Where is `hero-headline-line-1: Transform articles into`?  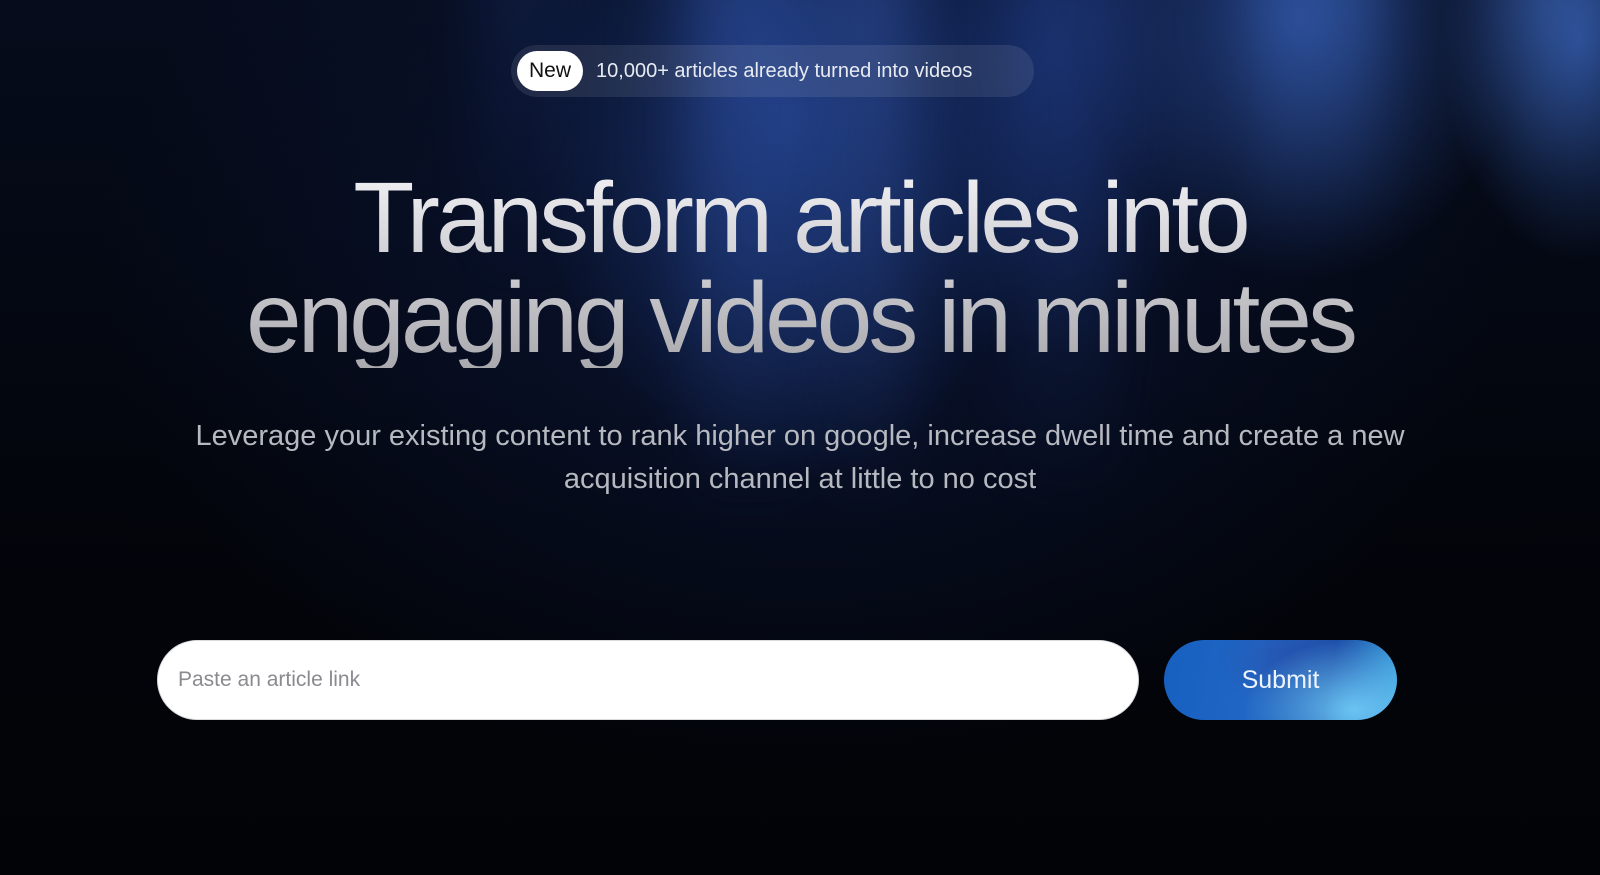 hero-headline-line-1: Transform articles into is located at coordinates (800, 218).